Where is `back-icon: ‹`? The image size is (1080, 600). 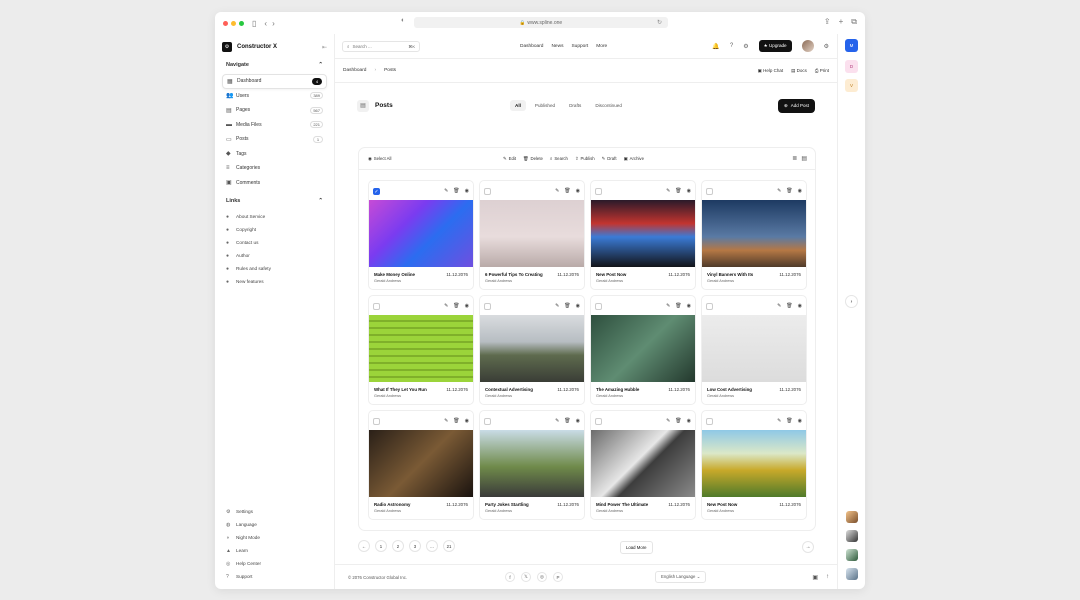
back-icon: ‹ is located at coordinates (265, 23).